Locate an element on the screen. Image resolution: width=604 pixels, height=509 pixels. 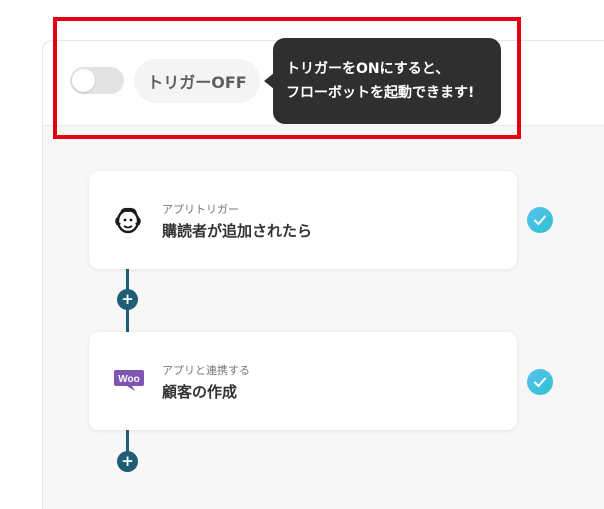
trigger-toggle is located at coordinates (97, 80).